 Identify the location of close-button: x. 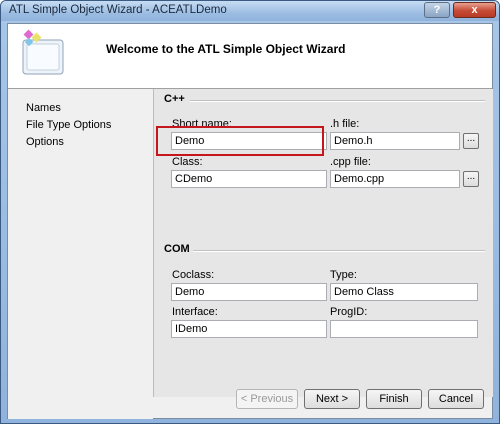
(474, 10).